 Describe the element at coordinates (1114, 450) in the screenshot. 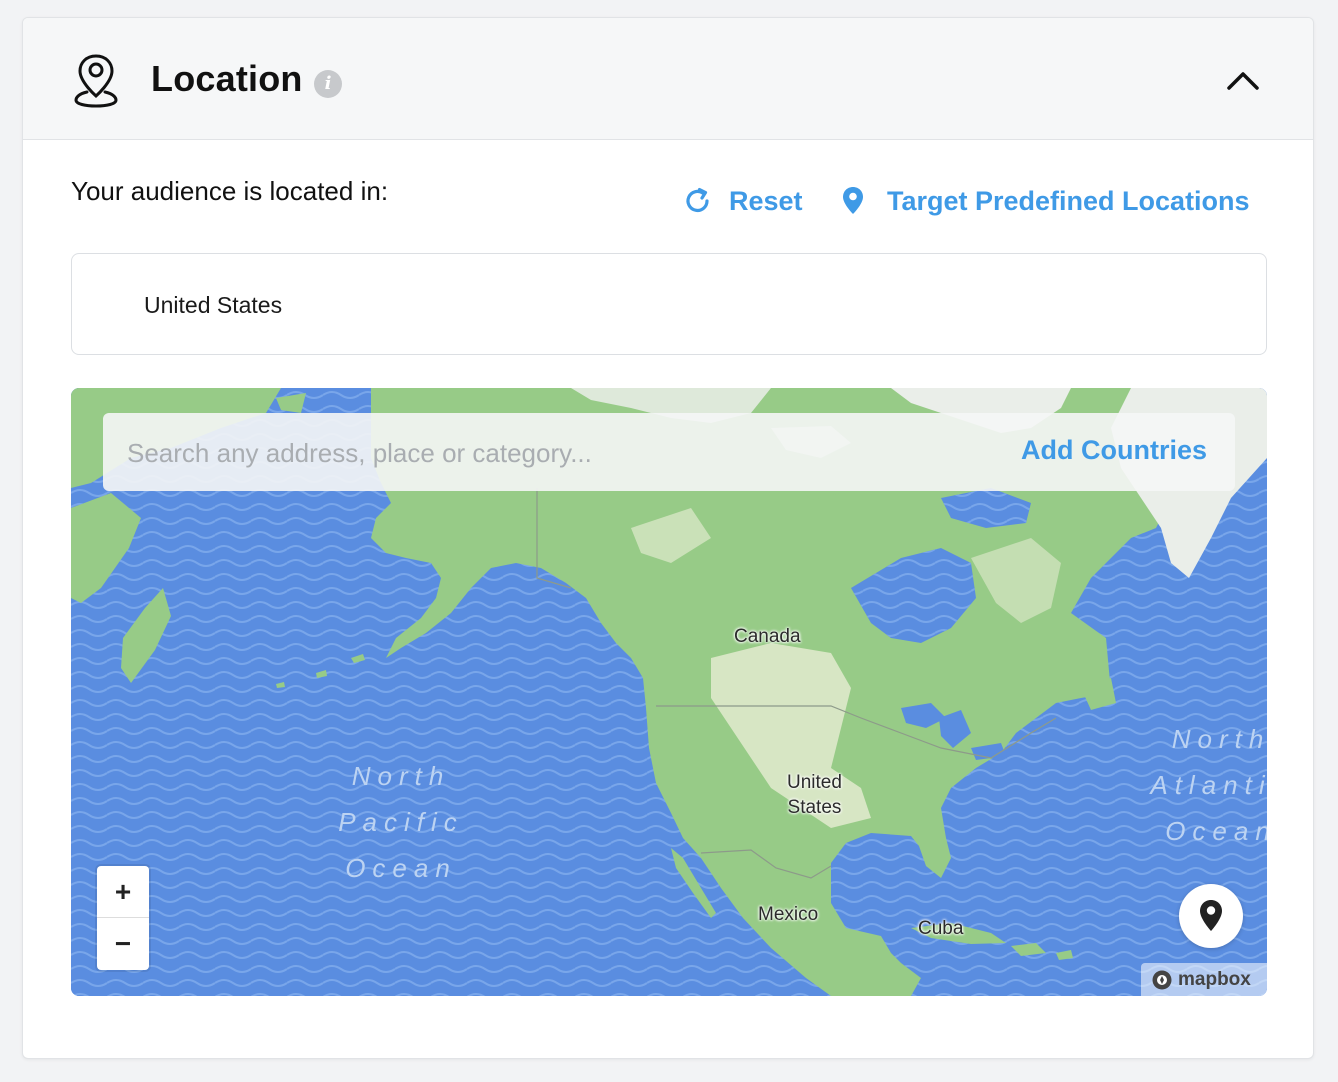

I see `add-countries-button: Add Countries` at that location.